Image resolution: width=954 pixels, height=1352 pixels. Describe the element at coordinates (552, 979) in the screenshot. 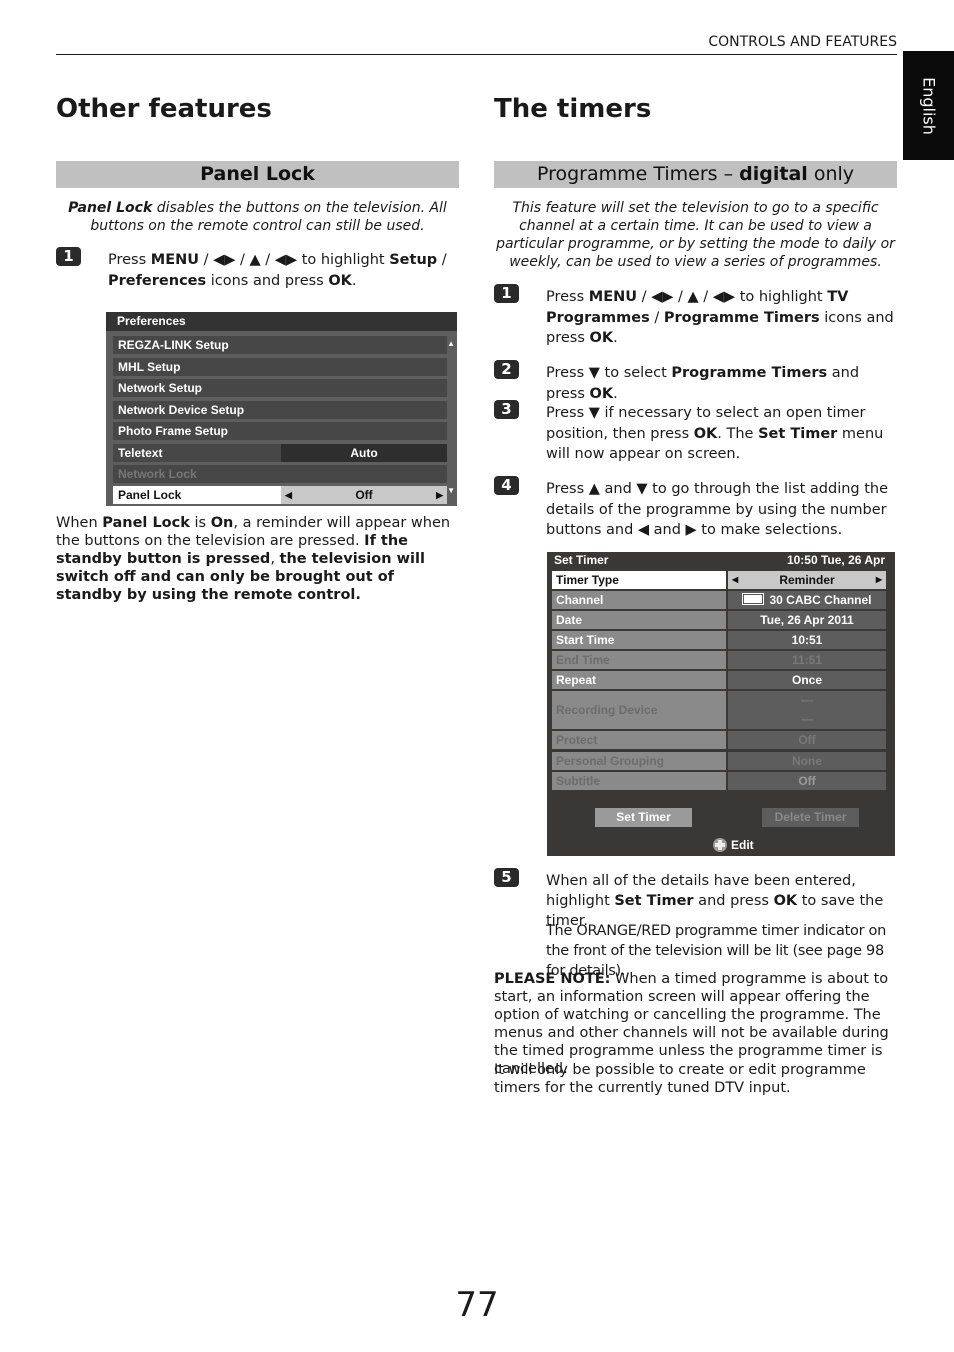

I see `please-note-label: PLEASE NOTE:` at that location.